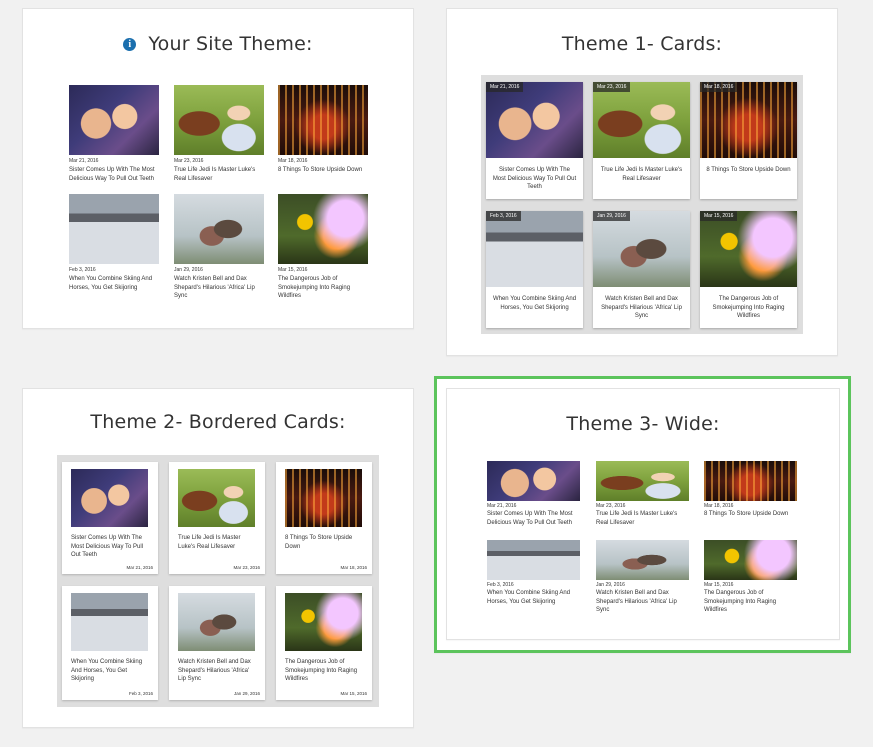 The image size is (873, 747). I want to click on card-date-5: Mar 15, 2016, so click(719, 216).